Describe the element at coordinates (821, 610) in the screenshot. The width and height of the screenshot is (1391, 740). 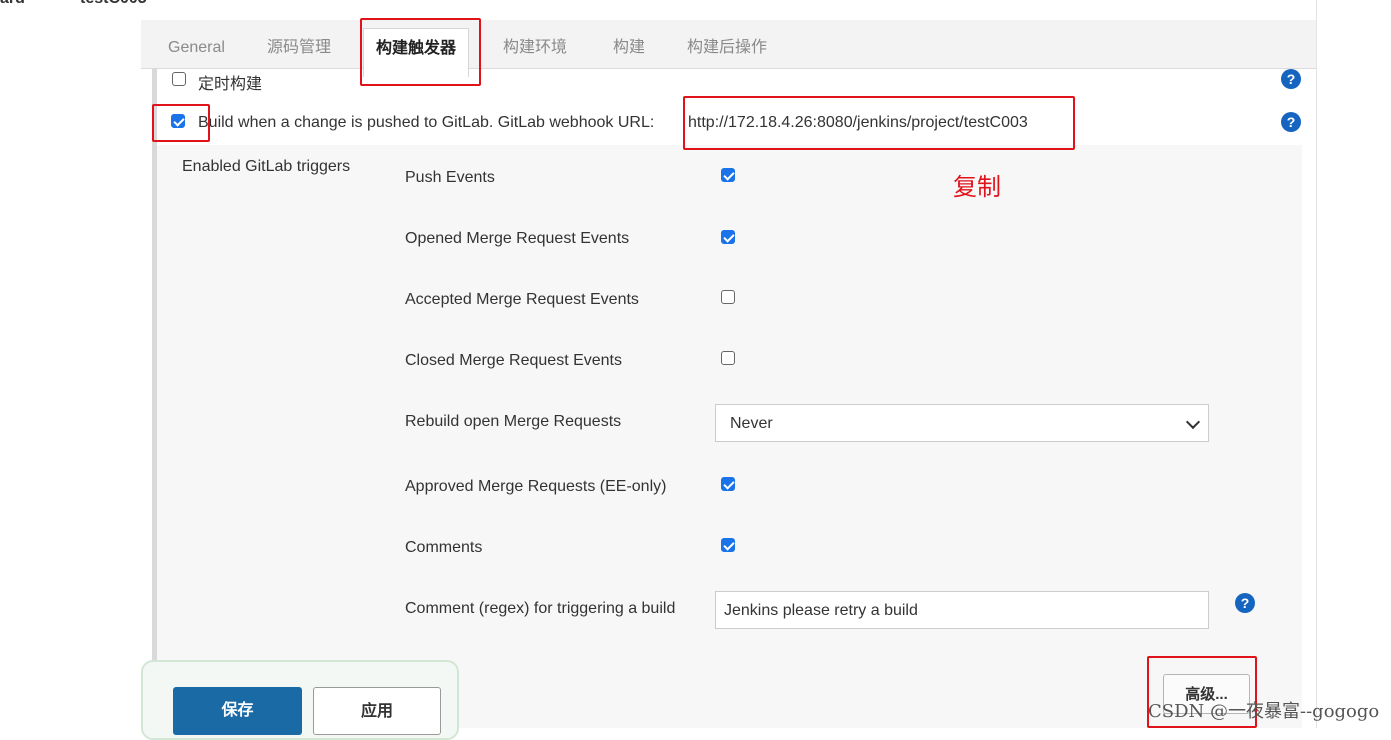
I see `comment-regex-value: Jenkins please retry a build` at that location.